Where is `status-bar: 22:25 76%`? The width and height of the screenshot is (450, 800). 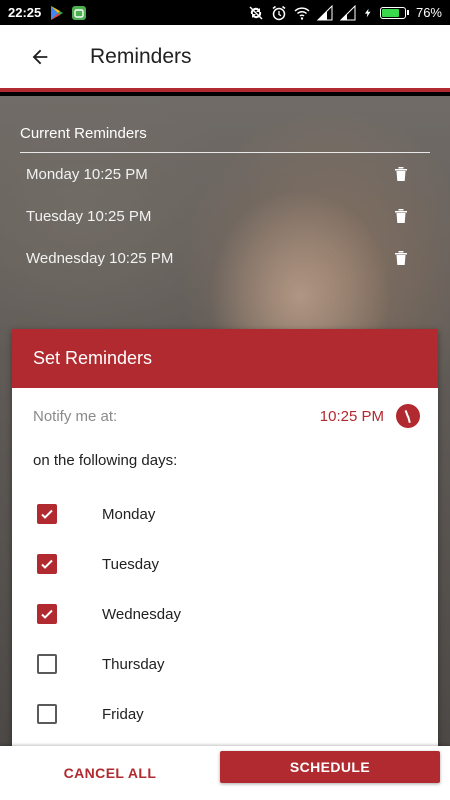 status-bar: 22:25 76% is located at coordinates (225, 12).